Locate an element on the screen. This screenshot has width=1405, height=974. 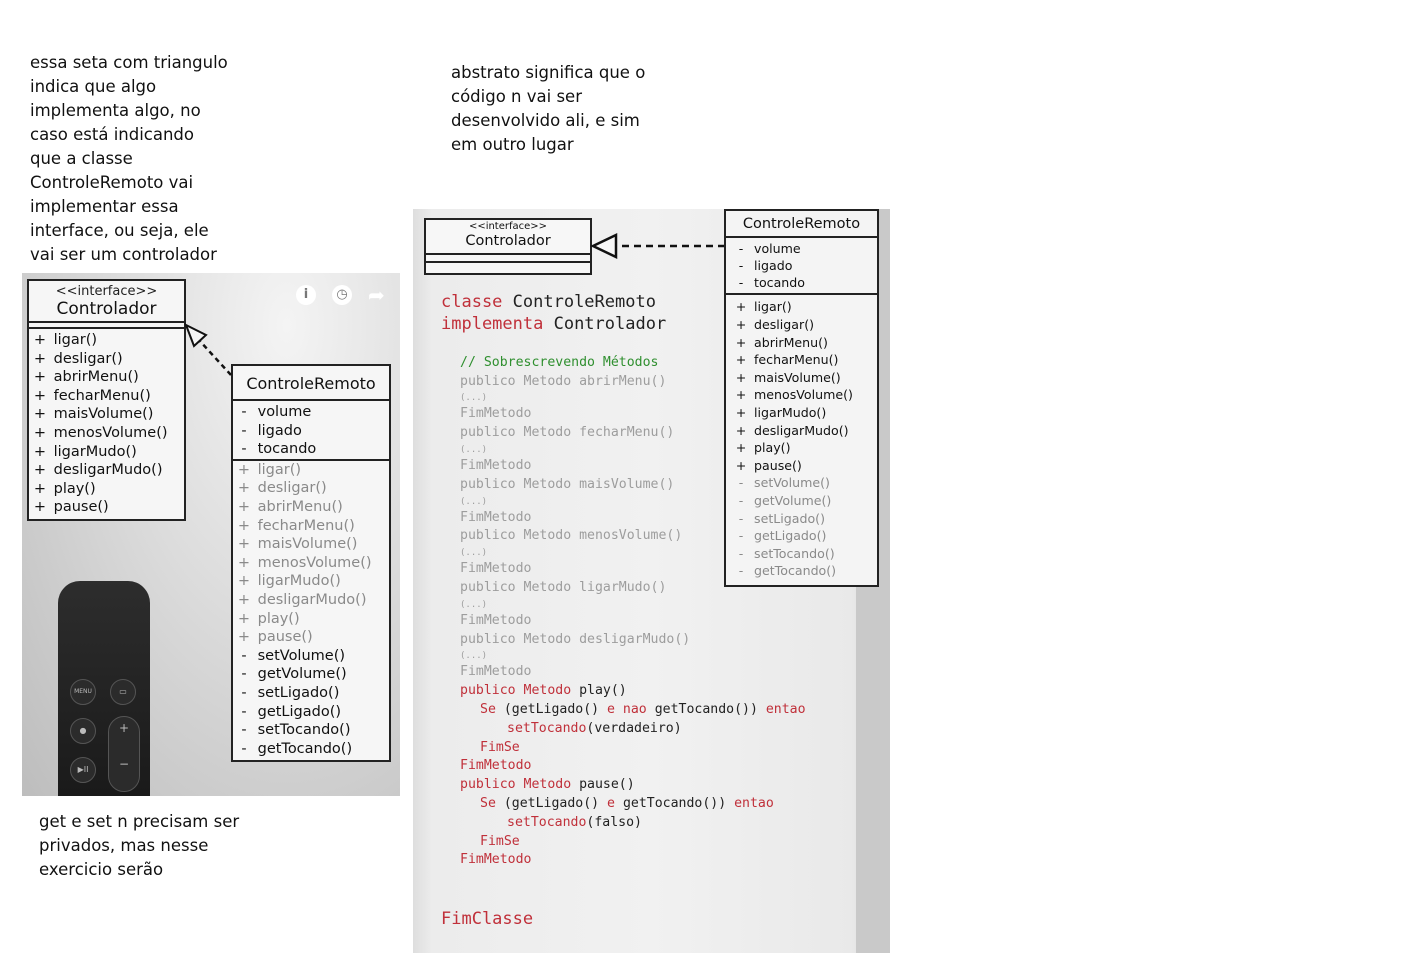
code-line: setTocando(falso) is located at coordinates (623, 823).